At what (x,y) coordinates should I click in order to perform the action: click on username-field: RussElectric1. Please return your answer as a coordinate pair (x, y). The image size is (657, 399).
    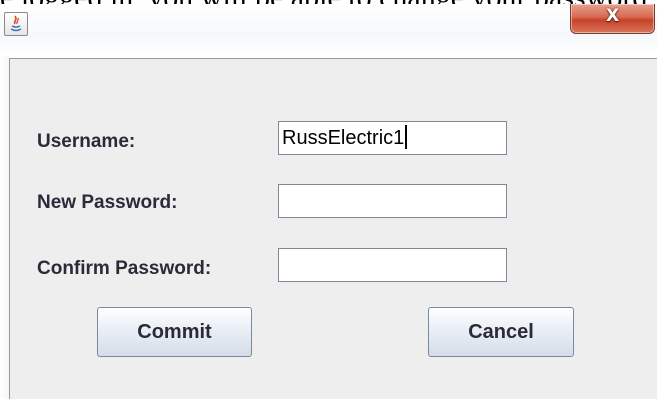
    Looking at the image, I should click on (392, 138).